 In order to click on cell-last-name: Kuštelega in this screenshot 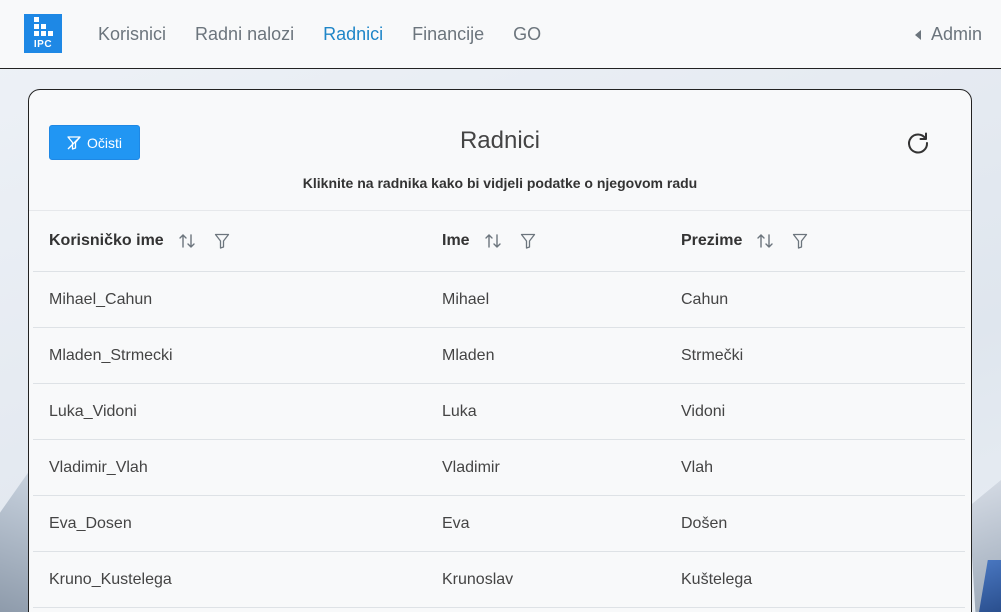, I will do `click(717, 579)`.